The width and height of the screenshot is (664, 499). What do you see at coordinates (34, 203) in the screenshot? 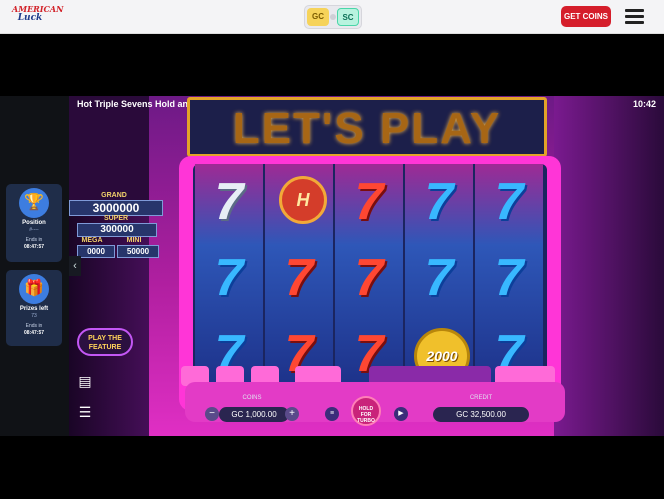
I see `trophy-icon: 🏆` at bounding box center [34, 203].